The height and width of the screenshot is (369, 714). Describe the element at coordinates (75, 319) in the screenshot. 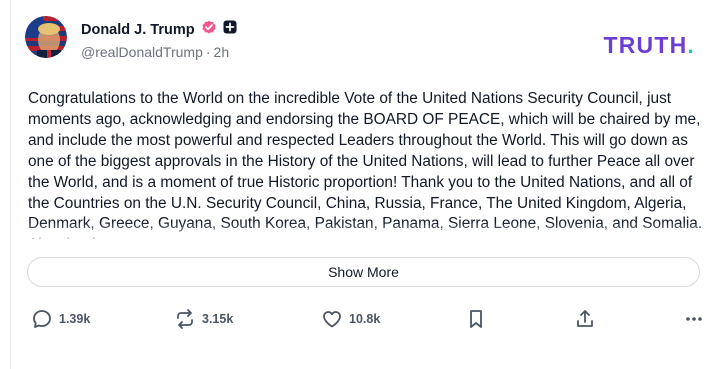

I see `reply-count: 1.39k` at that location.